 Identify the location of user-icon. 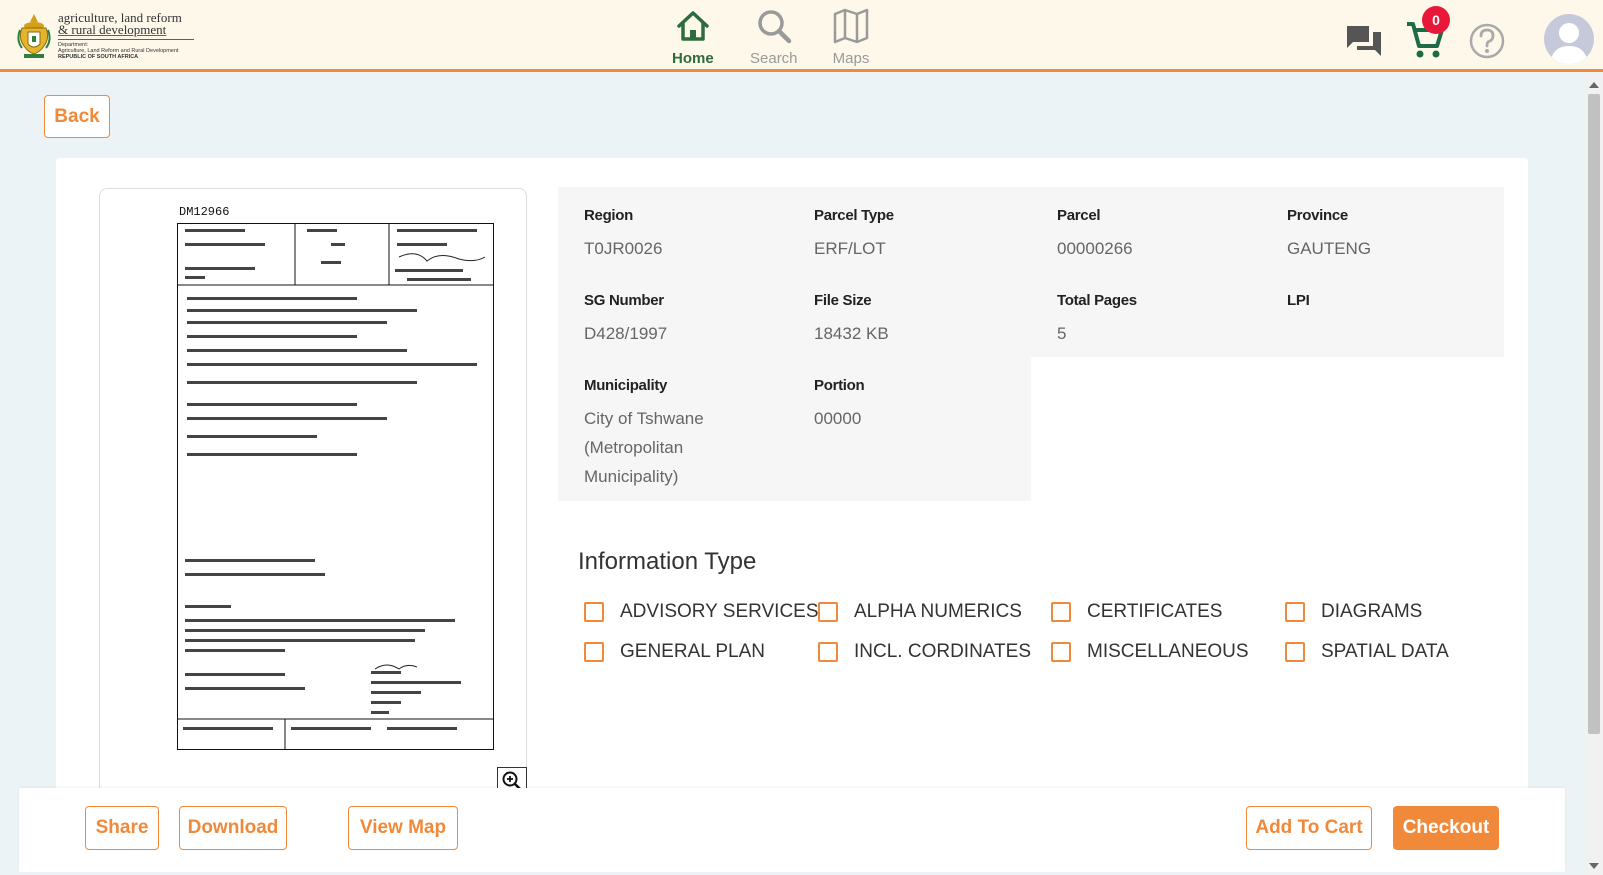
(1569, 43).